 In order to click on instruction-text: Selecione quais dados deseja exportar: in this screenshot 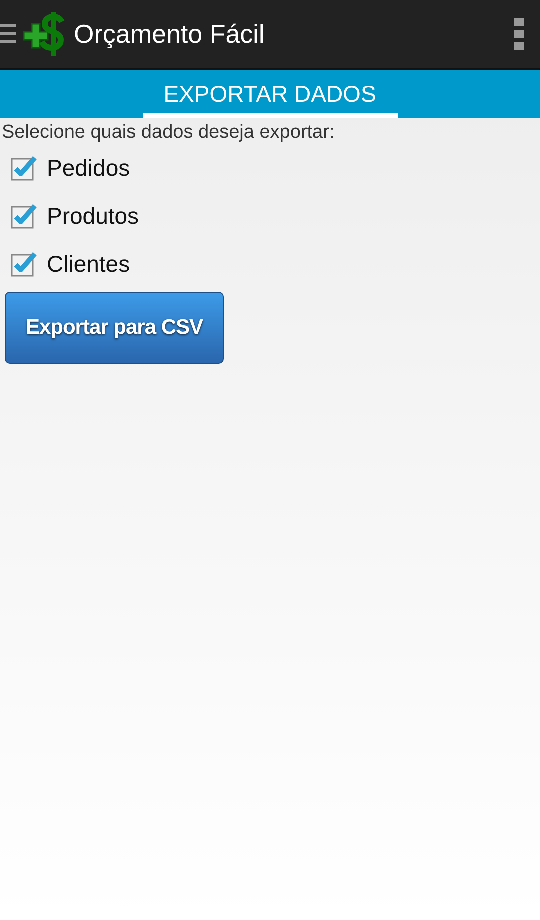, I will do `click(169, 133)`.